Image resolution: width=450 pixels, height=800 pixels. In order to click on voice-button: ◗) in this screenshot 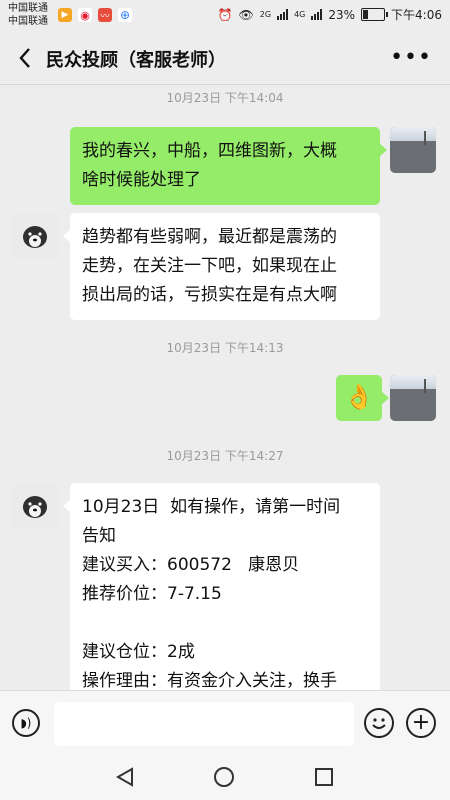, I will do `click(26, 723)`.